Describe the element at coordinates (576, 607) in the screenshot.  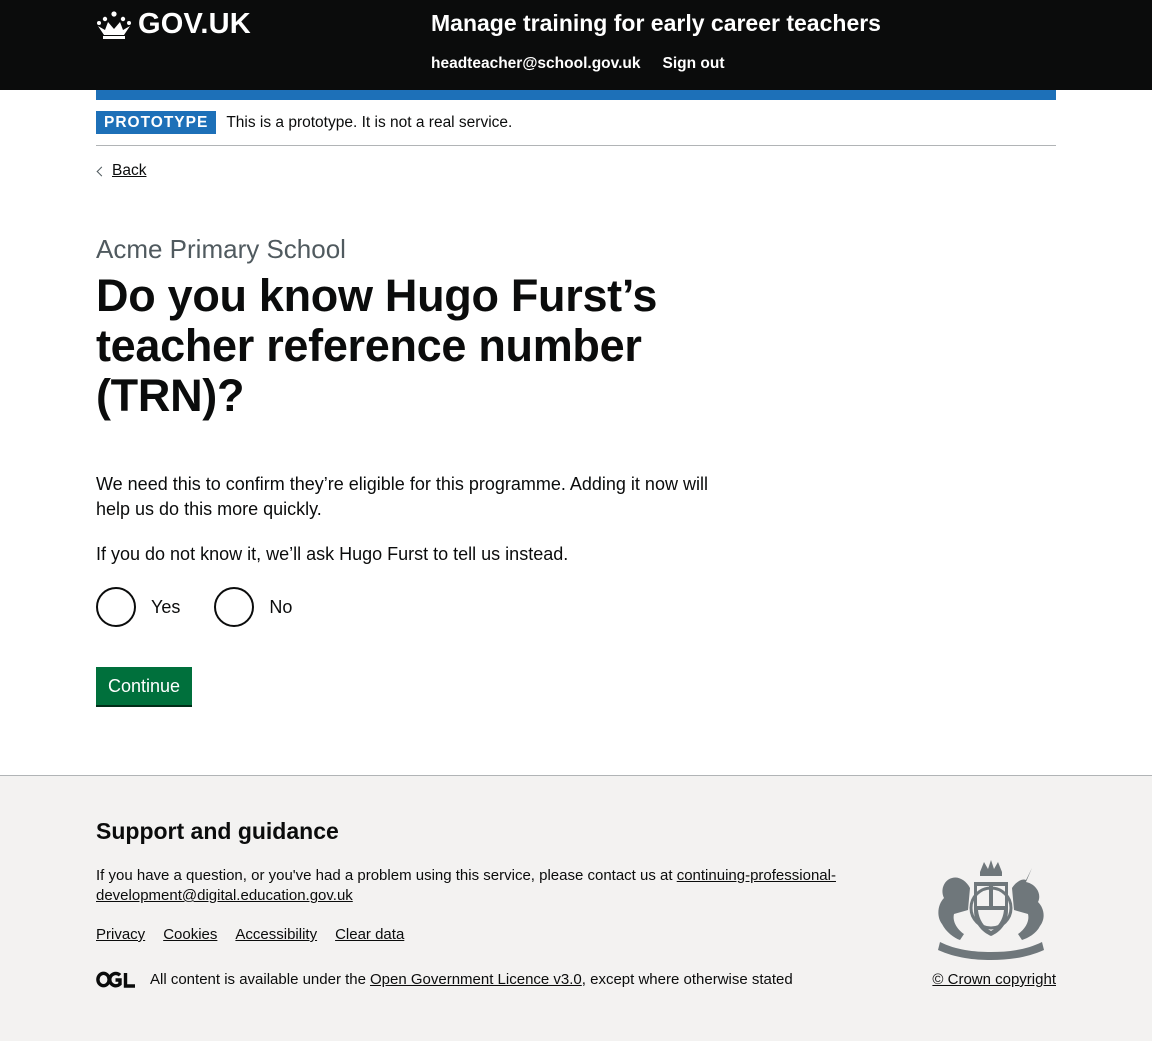
I see `trn-radio-group: Yes No` at that location.